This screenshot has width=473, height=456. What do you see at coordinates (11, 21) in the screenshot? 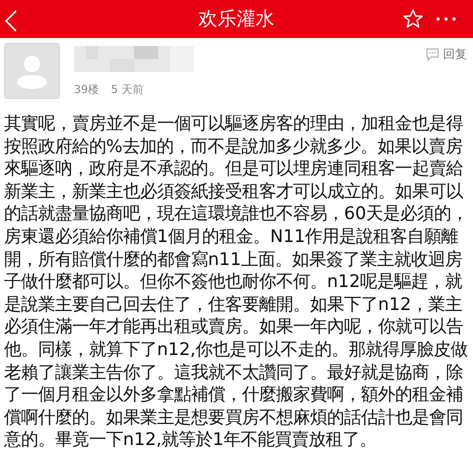
I see `back-icon` at bounding box center [11, 21].